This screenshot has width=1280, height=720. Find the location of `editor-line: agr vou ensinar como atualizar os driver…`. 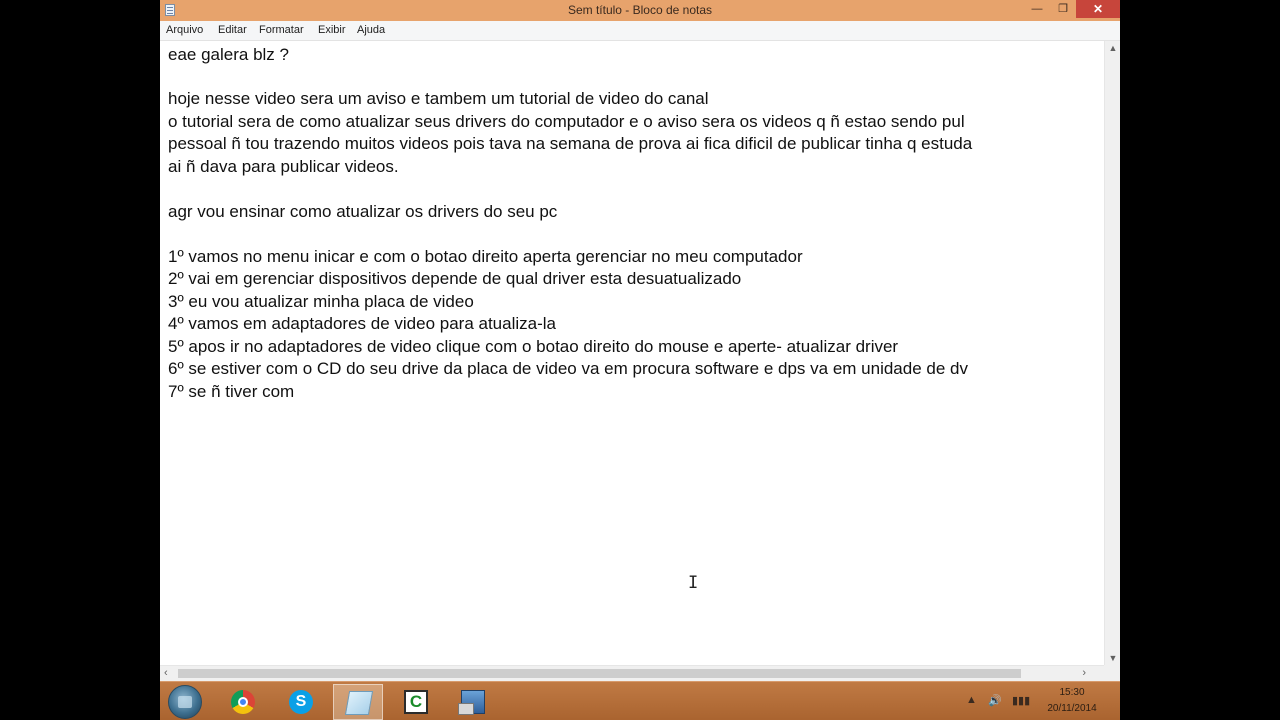

editor-line: agr vou ensinar como atualizar os driver… is located at coordinates (363, 211).